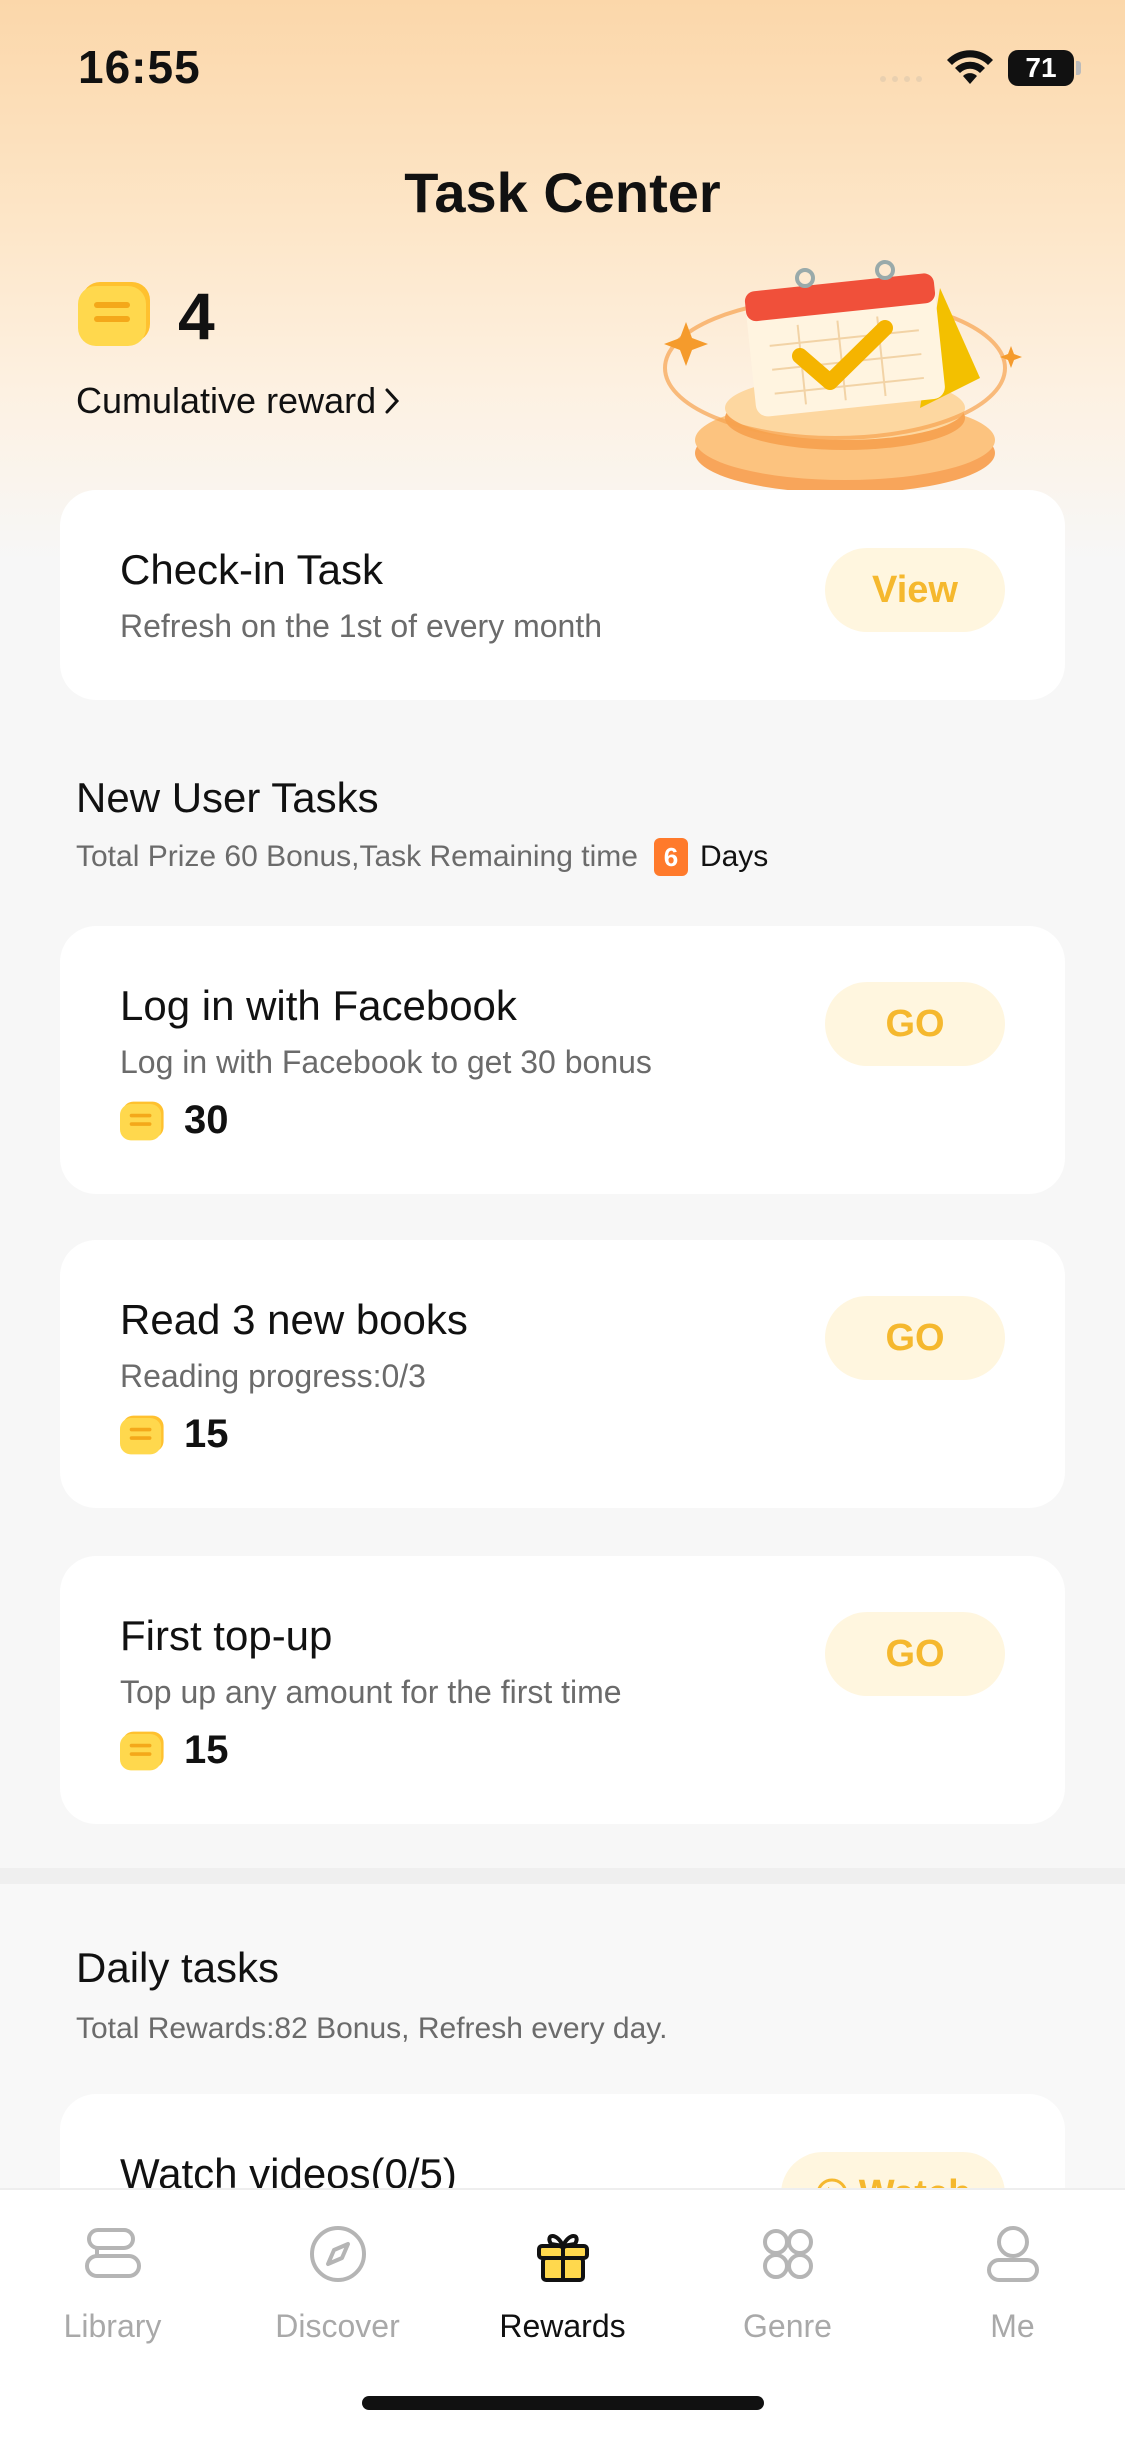 Image resolution: width=1125 pixels, height=2438 pixels. What do you see at coordinates (227, 797) in the screenshot?
I see `new-user-tasks-title: New User Tasks` at bounding box center [227, 797].